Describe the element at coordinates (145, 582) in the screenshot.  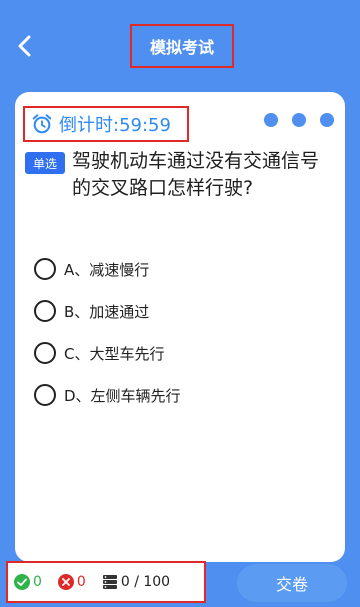
I see `progress-value: 0 / 100` at that location.